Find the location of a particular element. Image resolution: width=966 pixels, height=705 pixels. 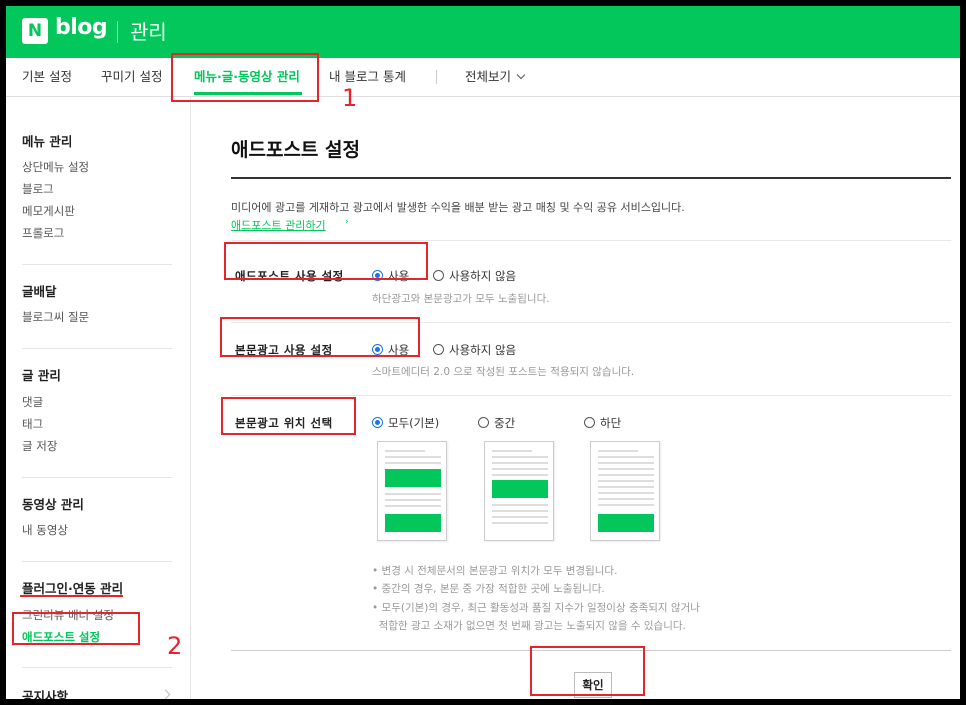

annotation-box-adpost-usage is located at coordinates (326, 261).